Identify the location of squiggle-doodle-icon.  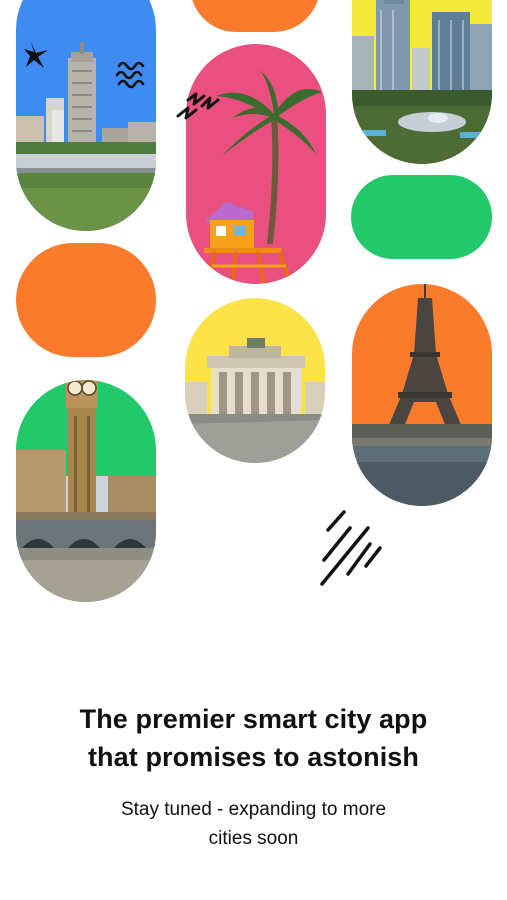
(130, 75).